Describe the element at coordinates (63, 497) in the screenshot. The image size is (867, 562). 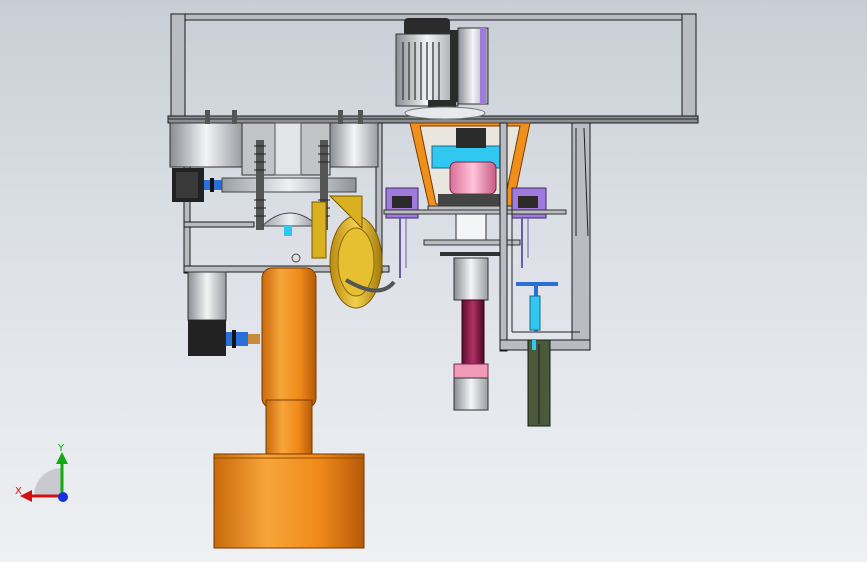
I see `z-axis-dot` at that location.